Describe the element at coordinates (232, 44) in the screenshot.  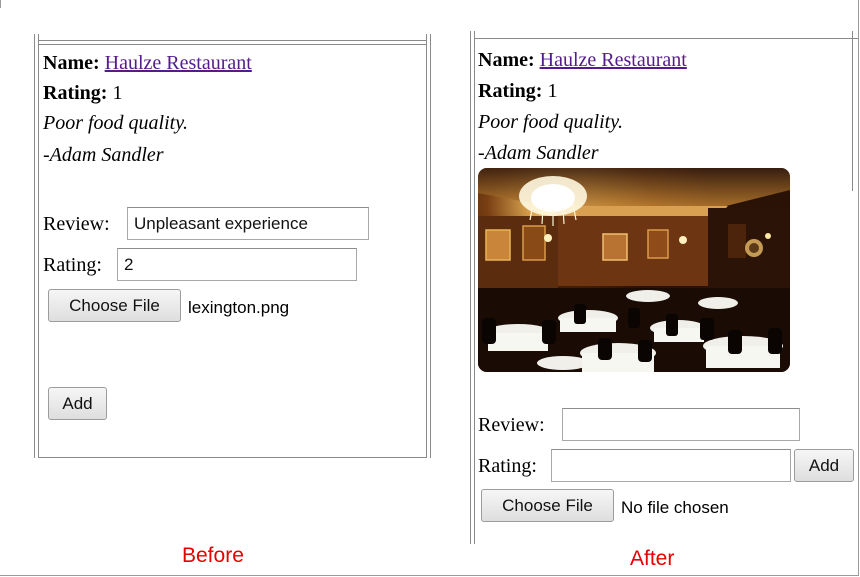
I see `before-border-top-inner` at that location.